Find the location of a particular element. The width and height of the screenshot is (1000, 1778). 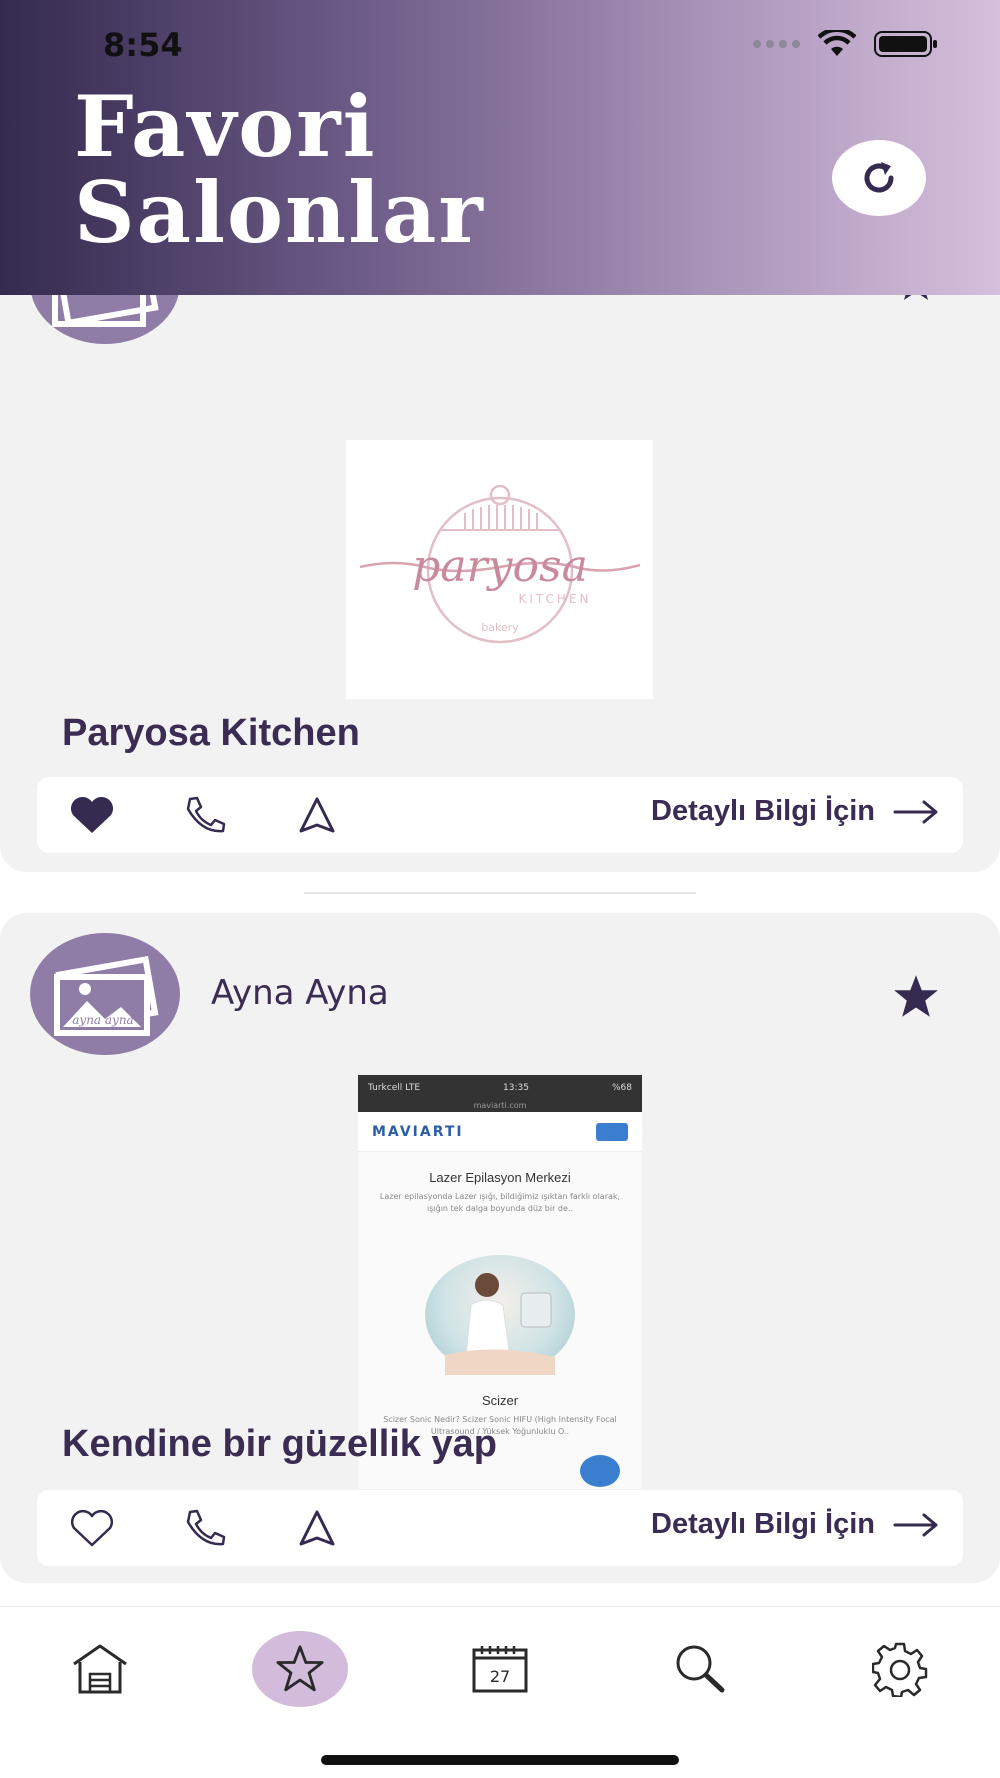

nav-home is located at coordinates (100, 1669).